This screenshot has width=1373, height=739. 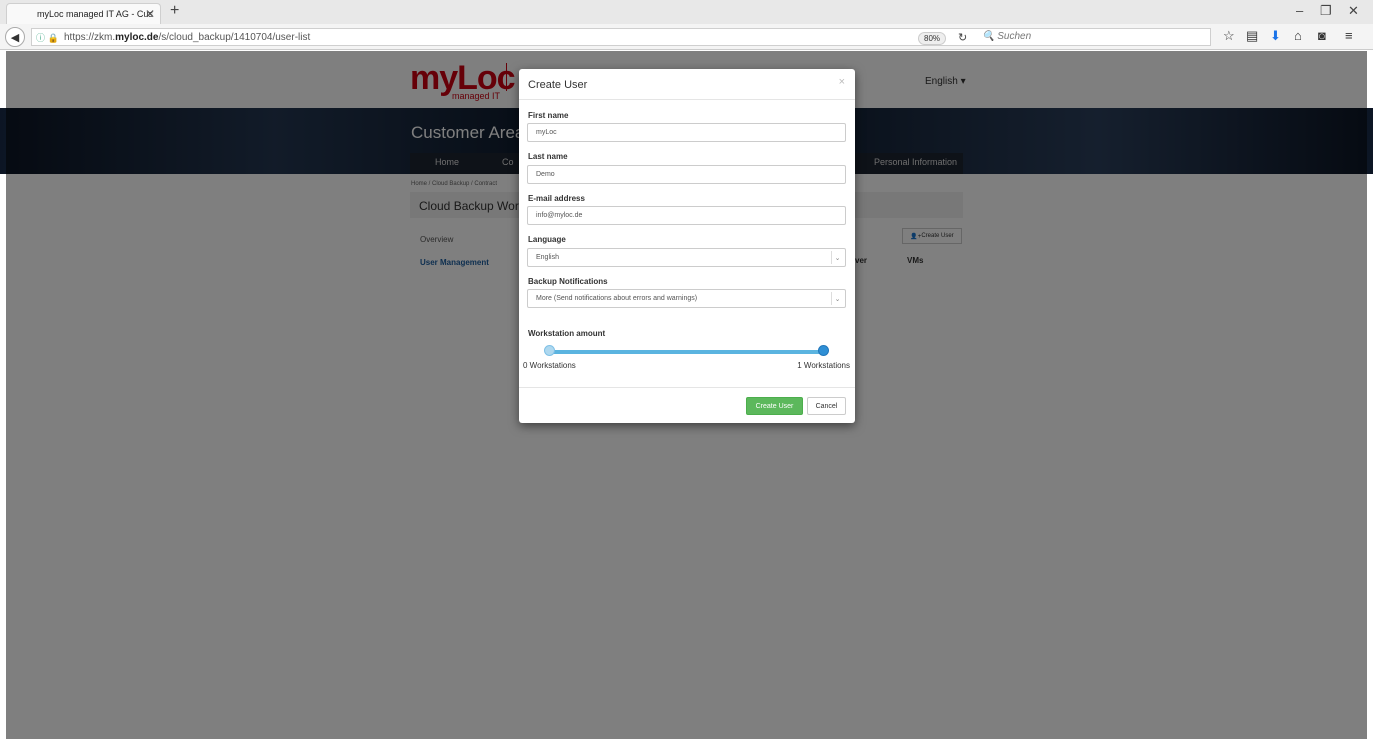 What do you see at coordinates (1275, 36) in the screenshot?
I see `download-icon: ⬇` at bounding box center [1275, 36].